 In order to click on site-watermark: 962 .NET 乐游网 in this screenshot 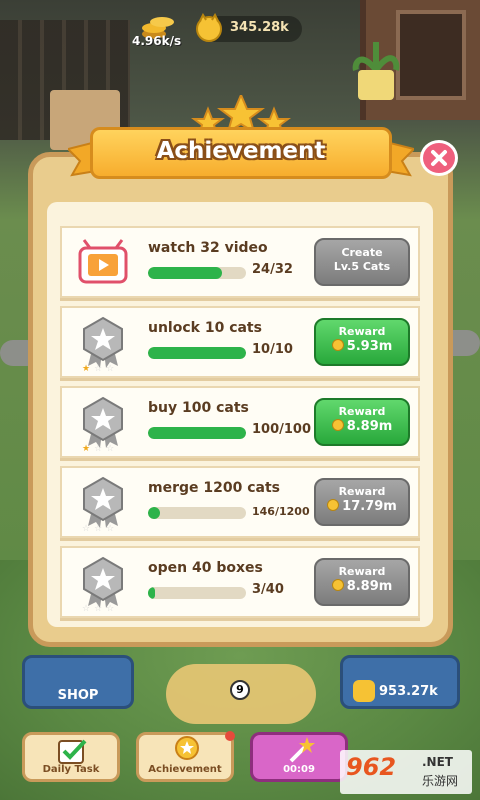, I will do `click(406, 772)`.